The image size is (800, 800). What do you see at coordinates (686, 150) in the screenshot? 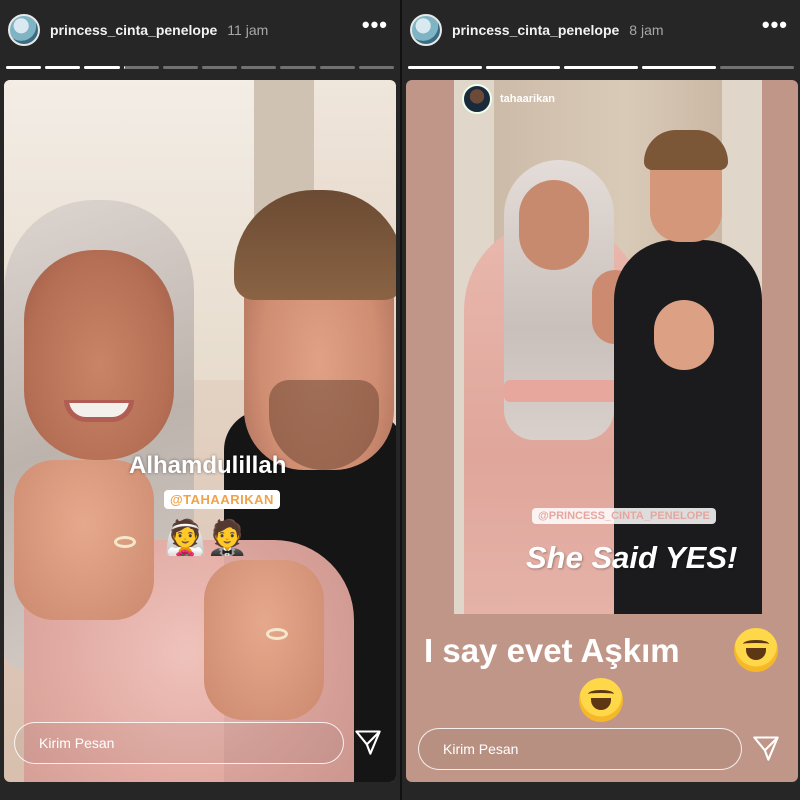
I see `man-hair` at bounding box center [686, 150].